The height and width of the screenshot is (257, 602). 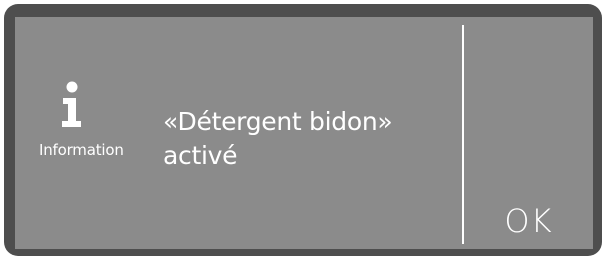 What do you see at coordinates (200, 155) in the screenshot?
I see `message-line-2: activé` at bounding box center [200, 155].